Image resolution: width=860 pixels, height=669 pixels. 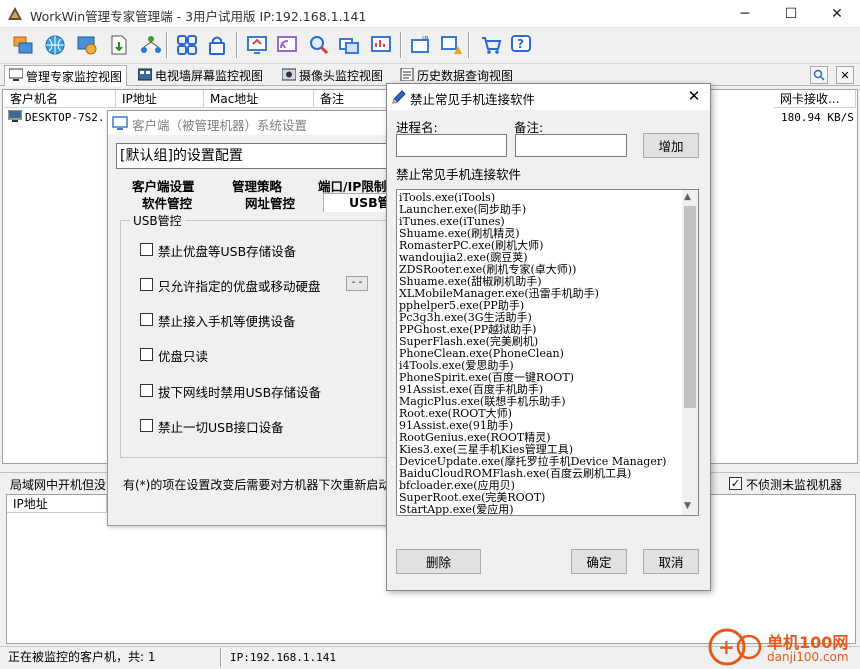 What do you see at coordinates (283, 657) in the screenshot?
I see `status-ip: IP:192.168.1.141` at bounding box center [283, 657].